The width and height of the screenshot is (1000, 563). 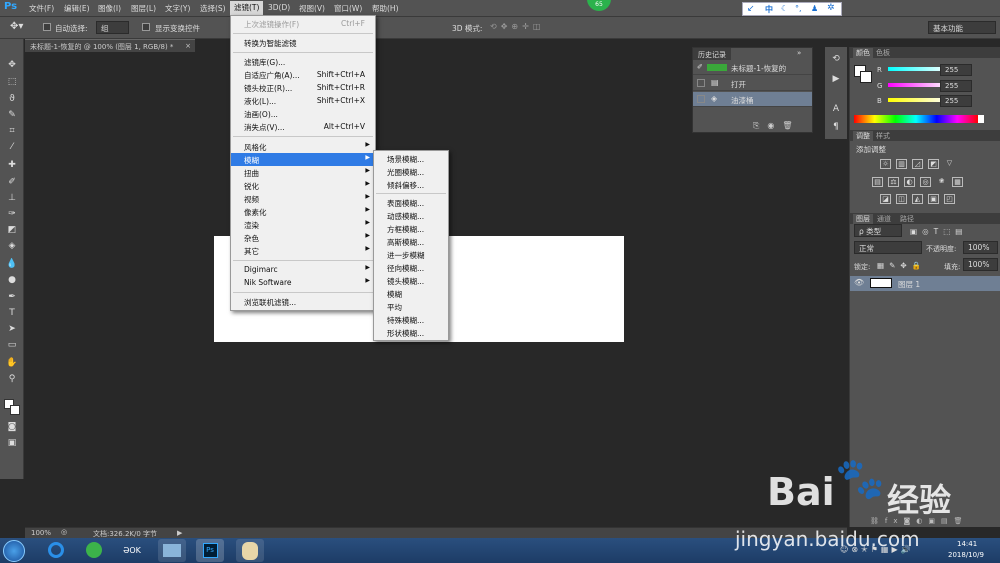 I want to click on history-dock-icon: ⟲, so click(x=836, y=59).